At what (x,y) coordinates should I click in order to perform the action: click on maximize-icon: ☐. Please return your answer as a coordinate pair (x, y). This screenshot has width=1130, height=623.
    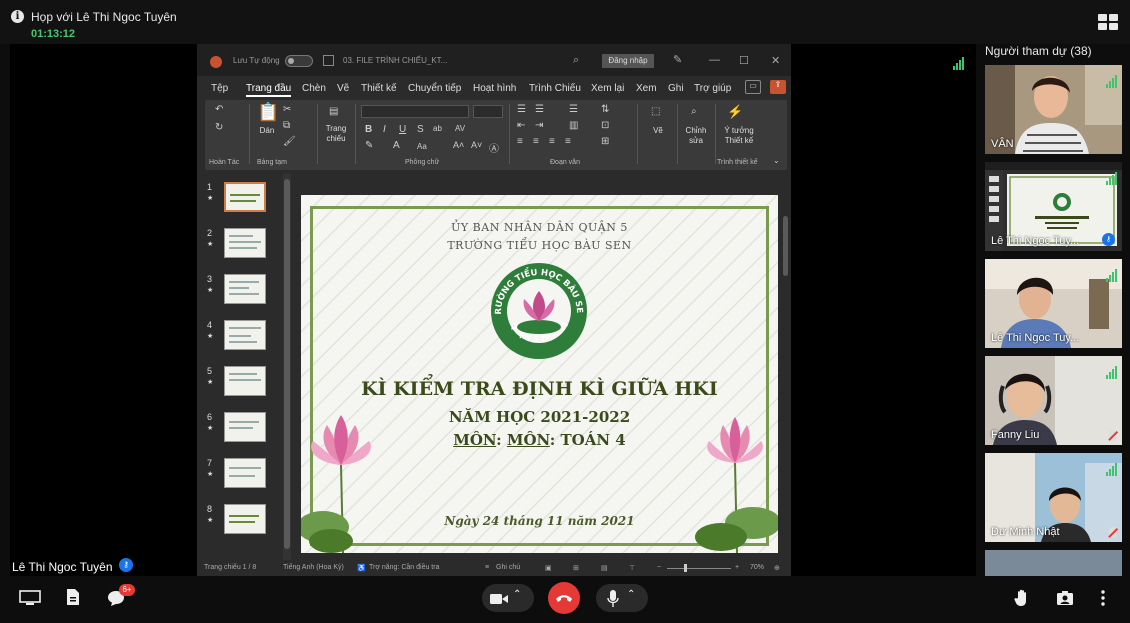
    Looking at the image, I should click on (744, 60).